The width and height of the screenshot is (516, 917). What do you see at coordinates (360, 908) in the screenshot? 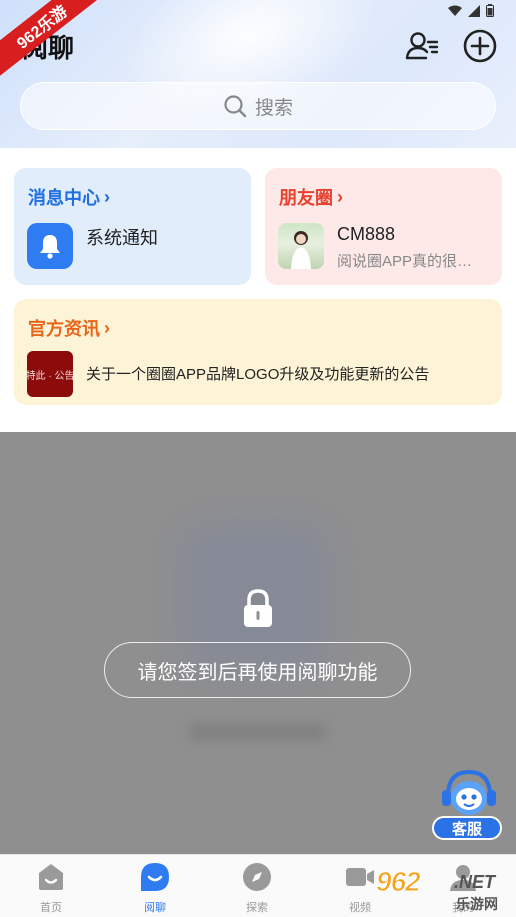
I see `nav-label-video: 视频` at bounding box center [360, 908].